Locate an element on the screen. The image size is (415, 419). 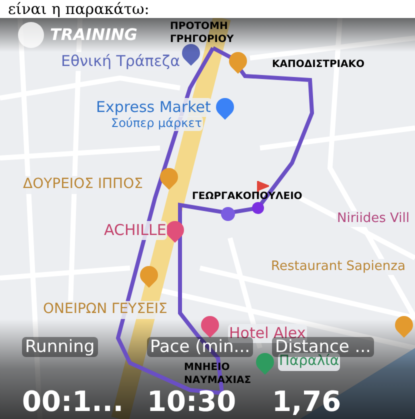
stat-label: Running is located at coordinates (60, 347).